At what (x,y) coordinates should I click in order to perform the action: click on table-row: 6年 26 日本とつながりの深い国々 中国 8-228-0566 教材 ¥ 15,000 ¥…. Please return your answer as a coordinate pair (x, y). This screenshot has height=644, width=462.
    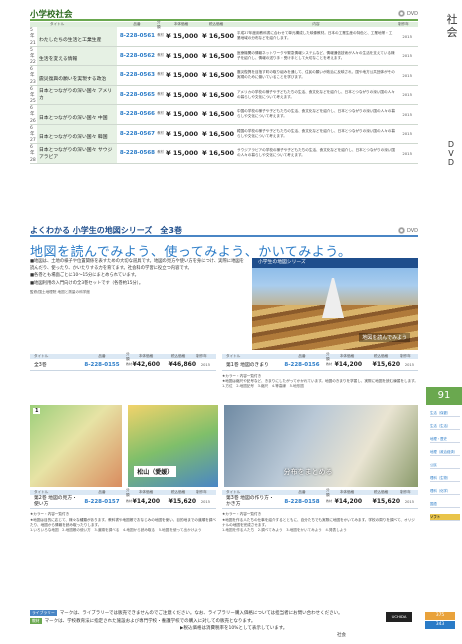
    Looking at the image, I should click on (224, 115).